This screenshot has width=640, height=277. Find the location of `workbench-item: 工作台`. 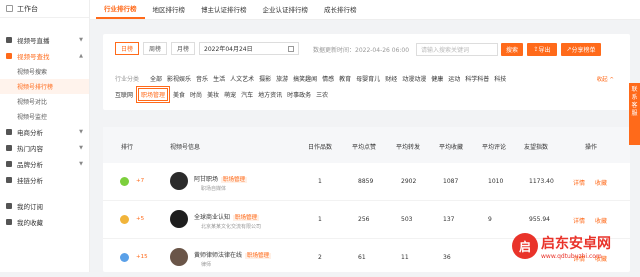

workbench-item: 工作台 is located at coordinates (44, 9).